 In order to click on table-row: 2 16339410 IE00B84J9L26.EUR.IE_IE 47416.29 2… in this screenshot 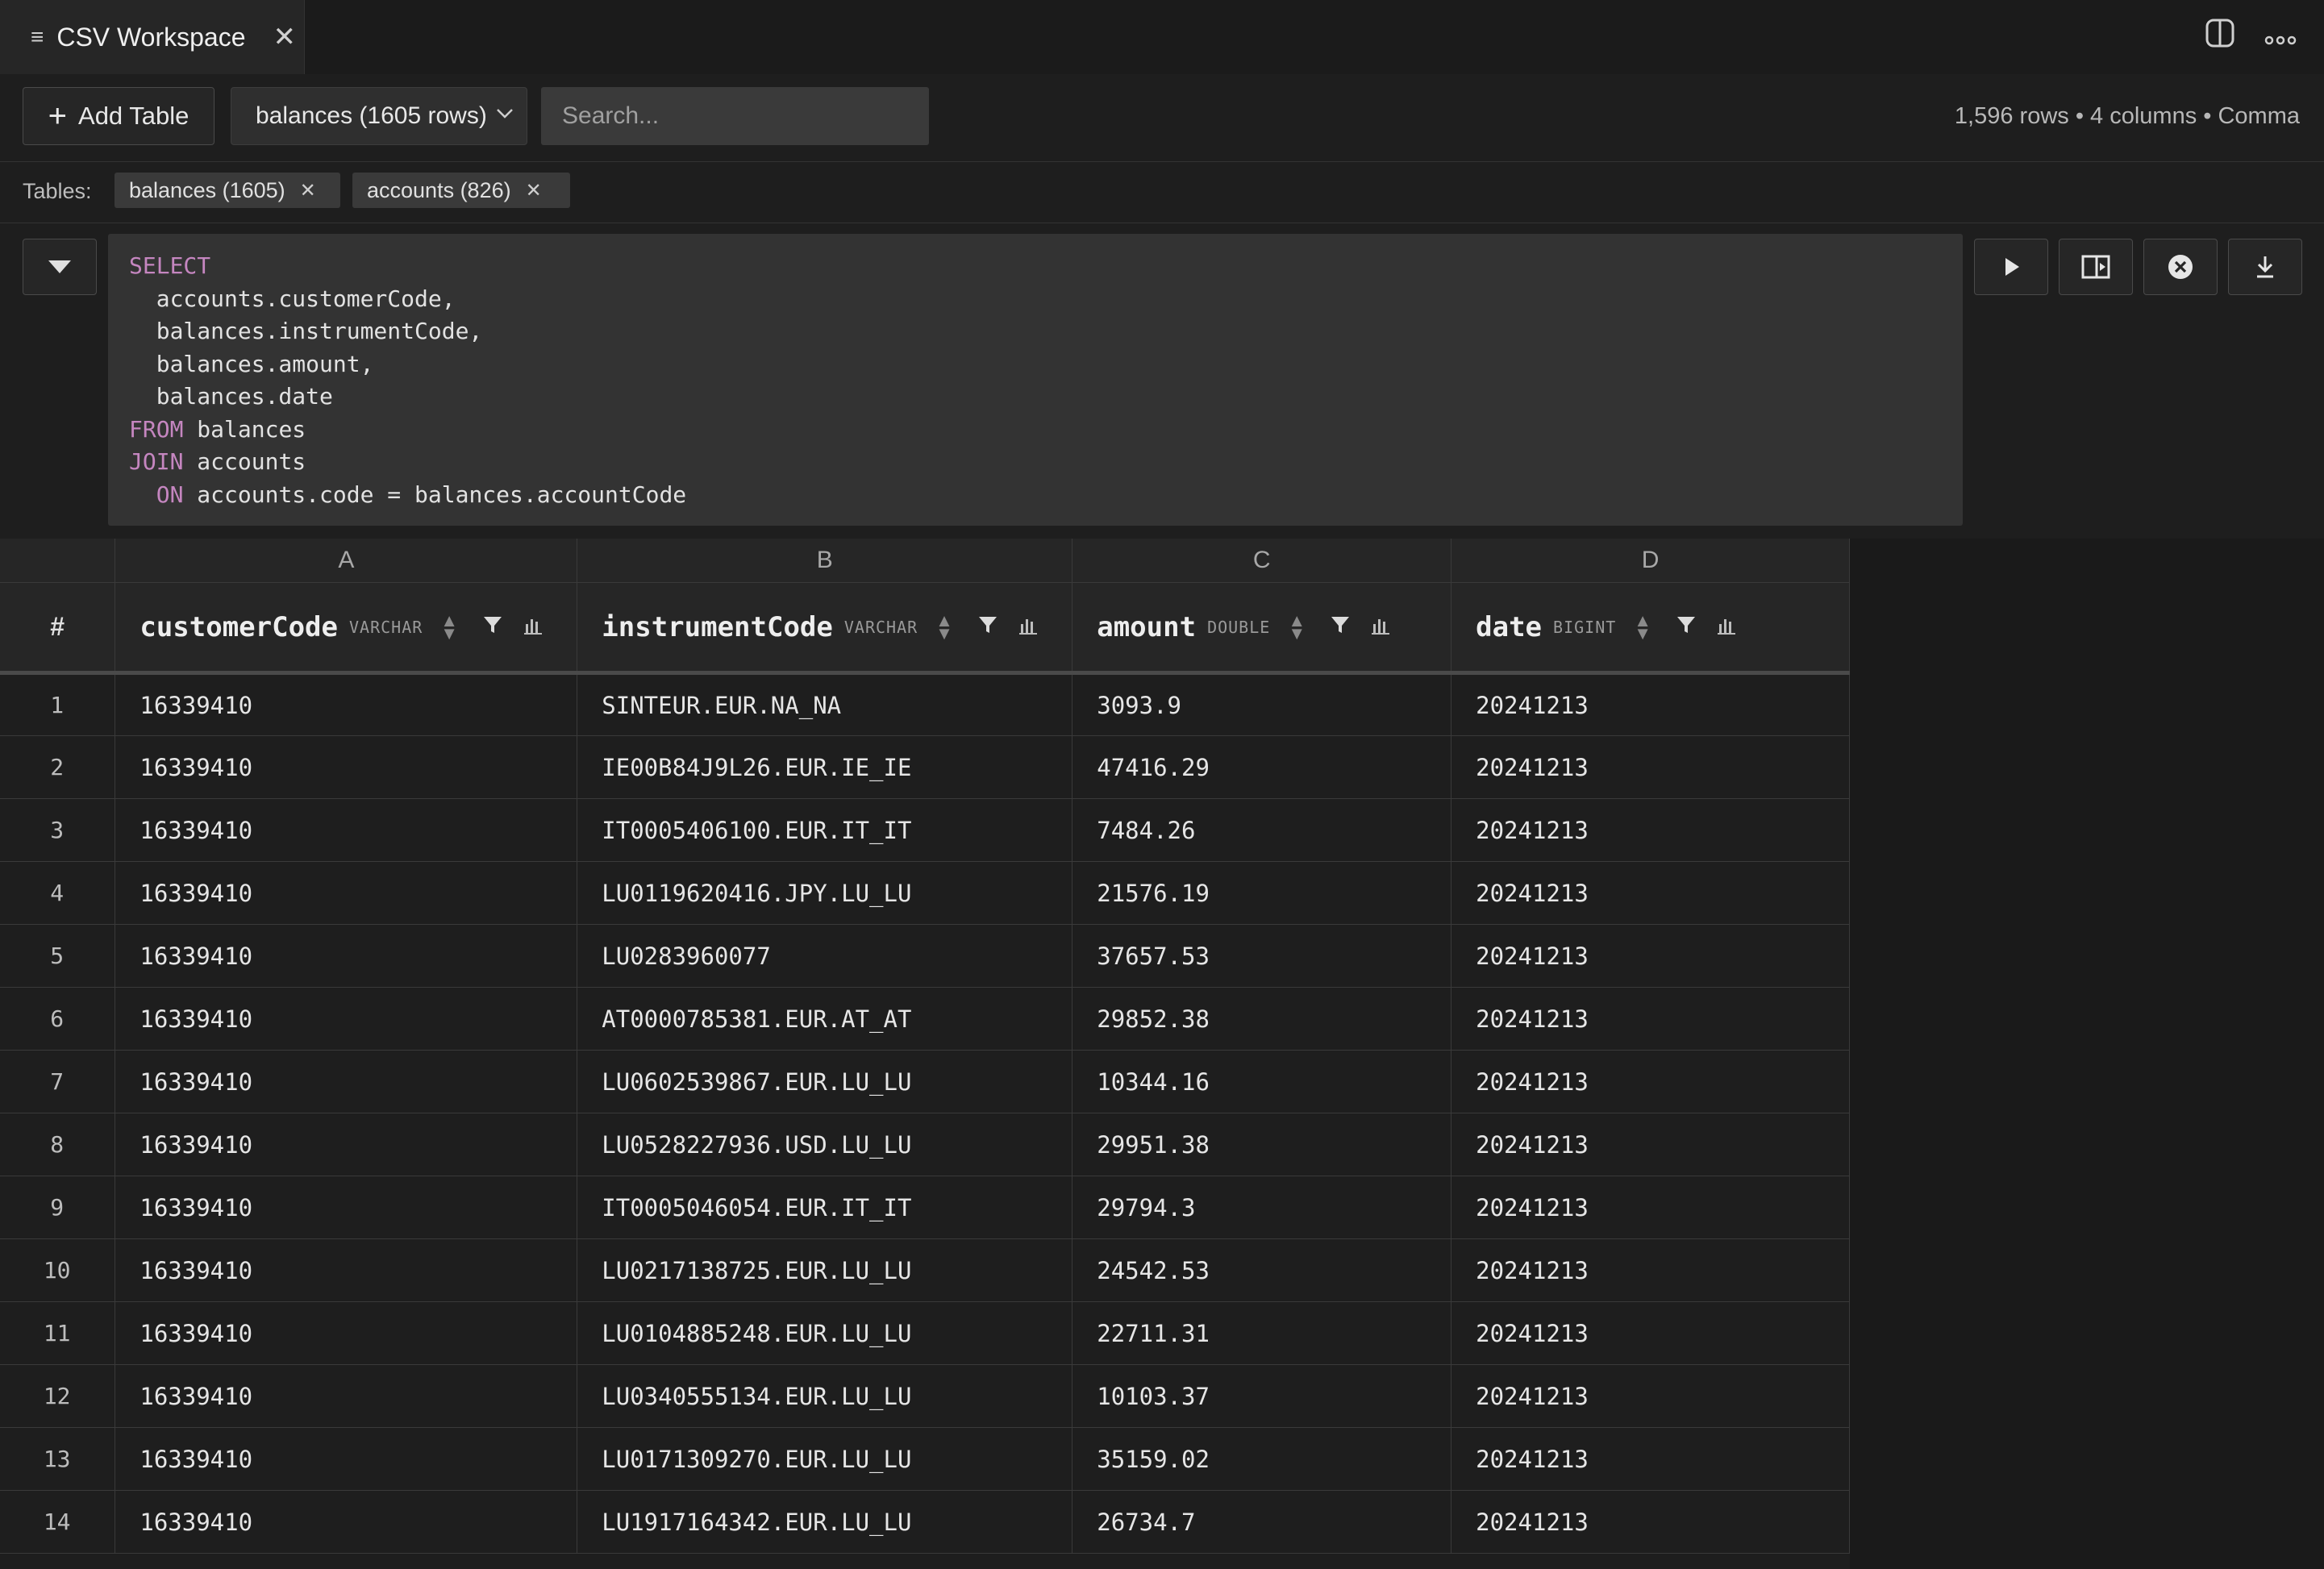, I will do `click(925, 767)`.